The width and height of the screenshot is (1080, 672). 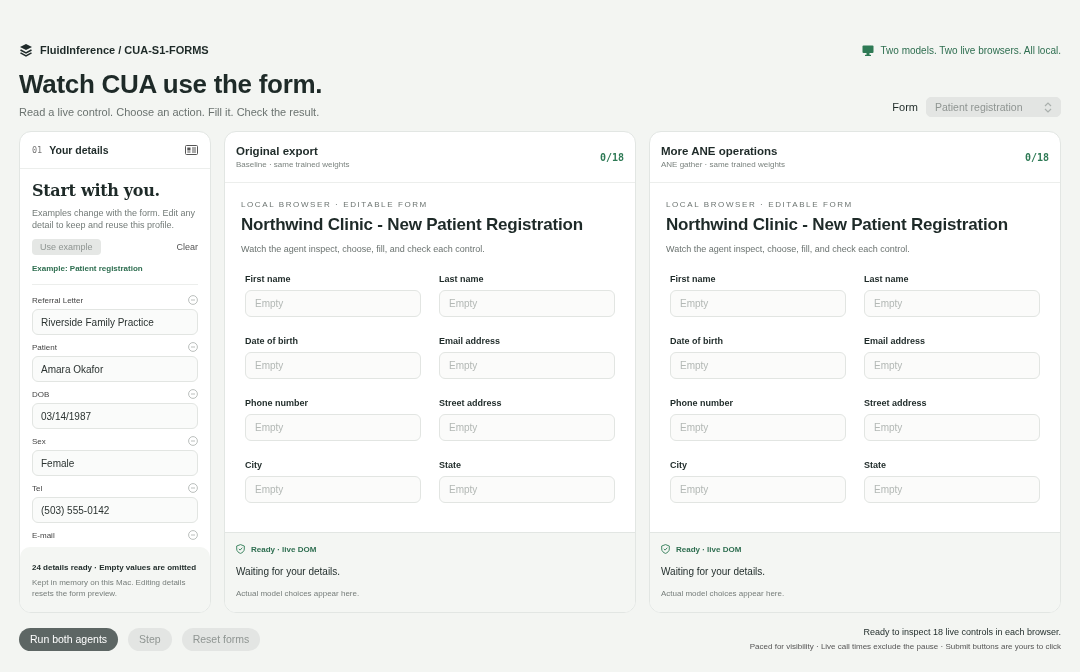 I want to click on monitor-icon, so click(x=867, y=50).